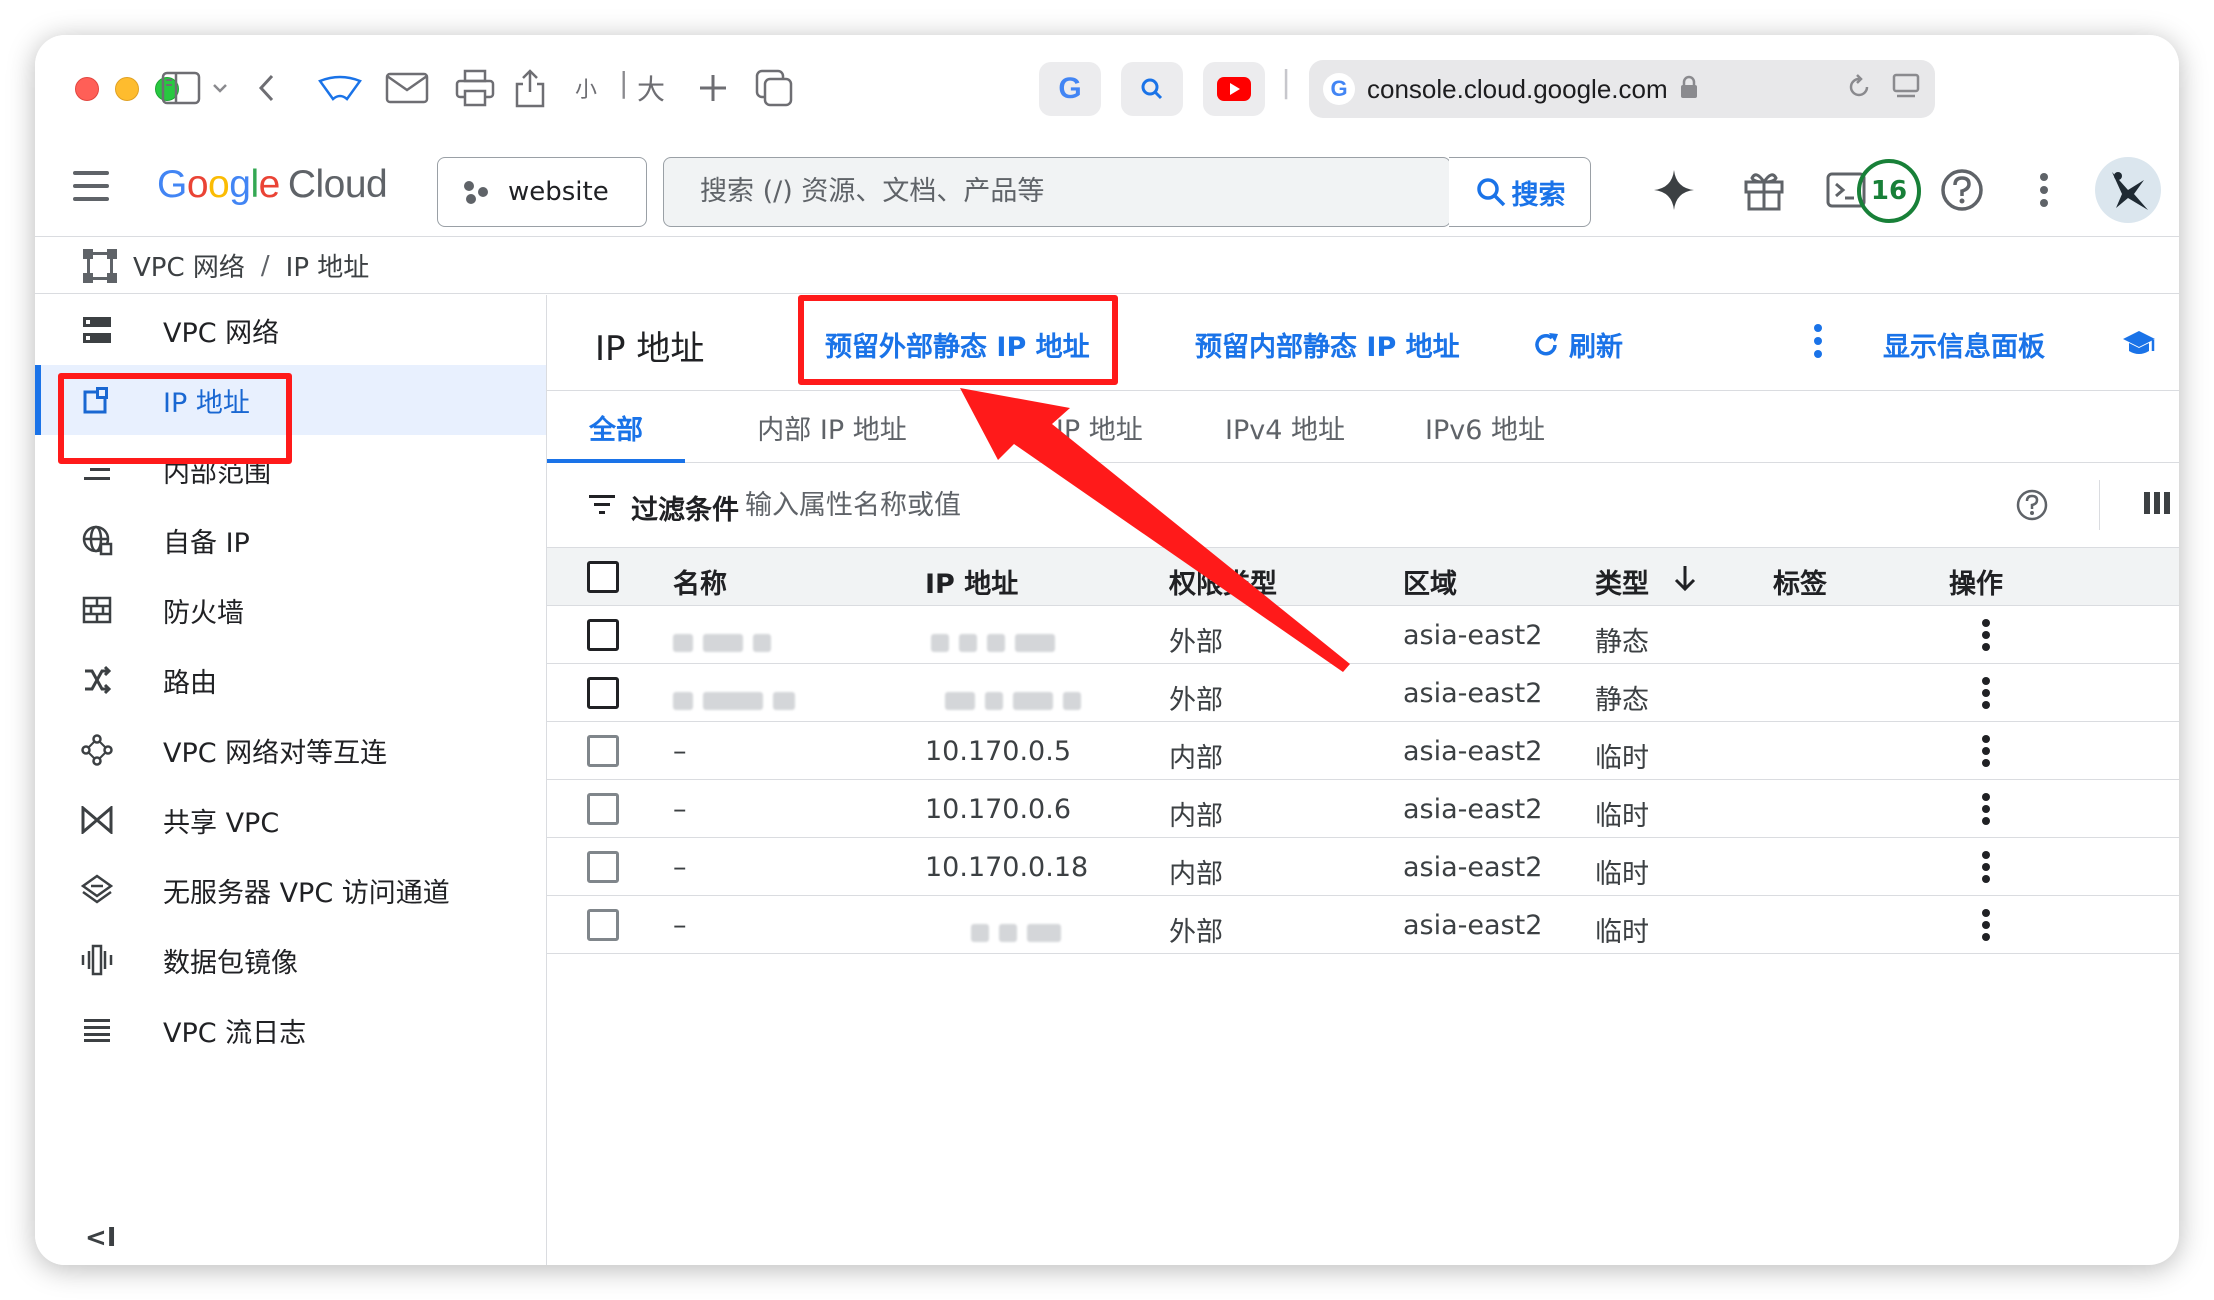 The width and height of the screenshot is (2214, 1300). Describe the element at coordinates (2044, 190) in the screenshot. I see `more-options-icon` at that location.